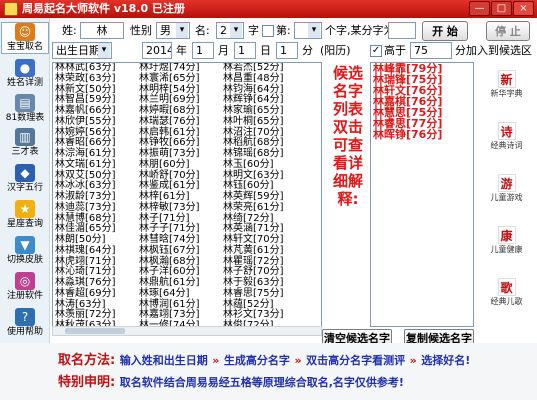 The height and width of the screenshot is (400, 537). What do you see at coordinates (501, 8) in the screenshot?
I see `maximize-button: □` at bounding box center [501, 8].